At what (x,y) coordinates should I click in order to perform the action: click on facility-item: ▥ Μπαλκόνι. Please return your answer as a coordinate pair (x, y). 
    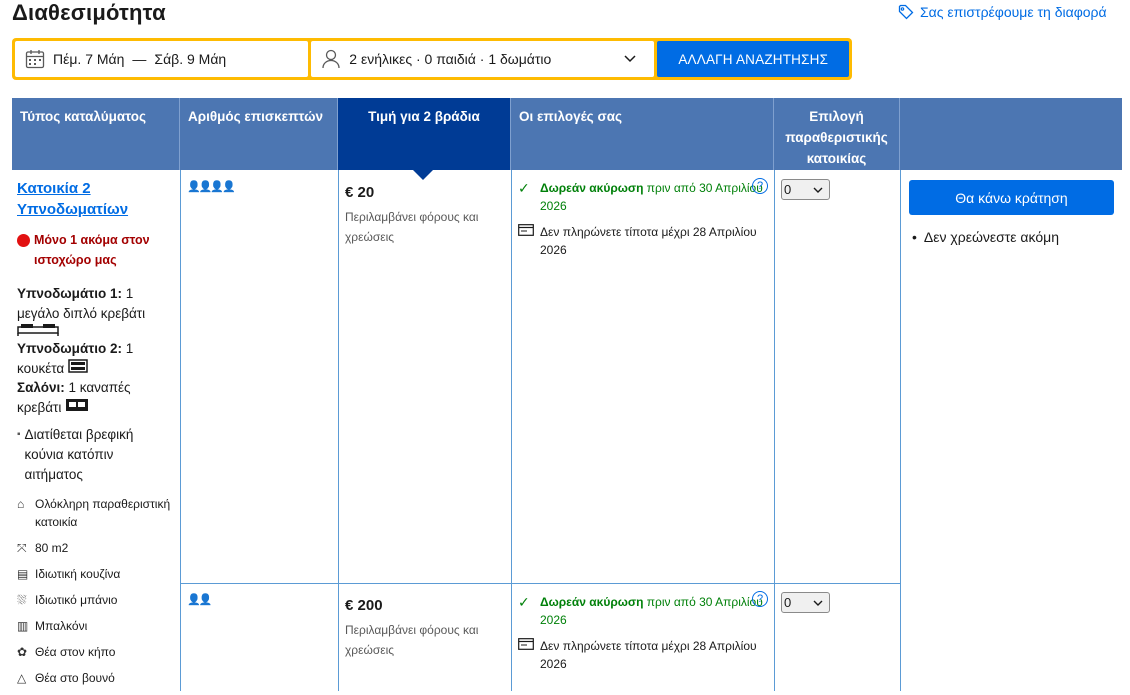
    Looking at the image, I should click on (96, 626).